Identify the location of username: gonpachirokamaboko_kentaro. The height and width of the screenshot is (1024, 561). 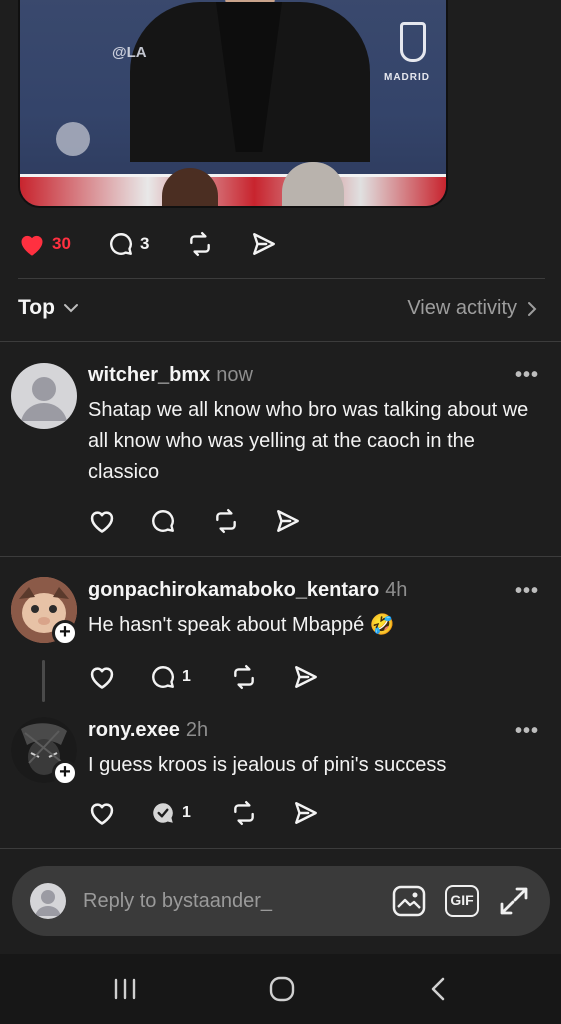
(233, 590).